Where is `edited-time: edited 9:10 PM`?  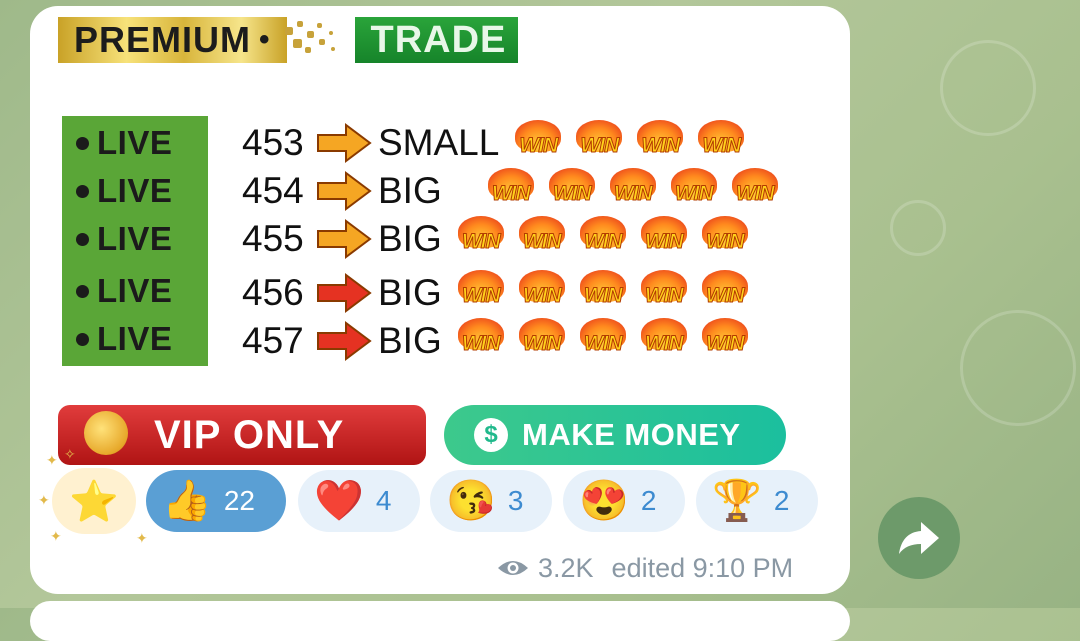 edited-time: edited 9:10 PM is located at coordinates (702, 567).